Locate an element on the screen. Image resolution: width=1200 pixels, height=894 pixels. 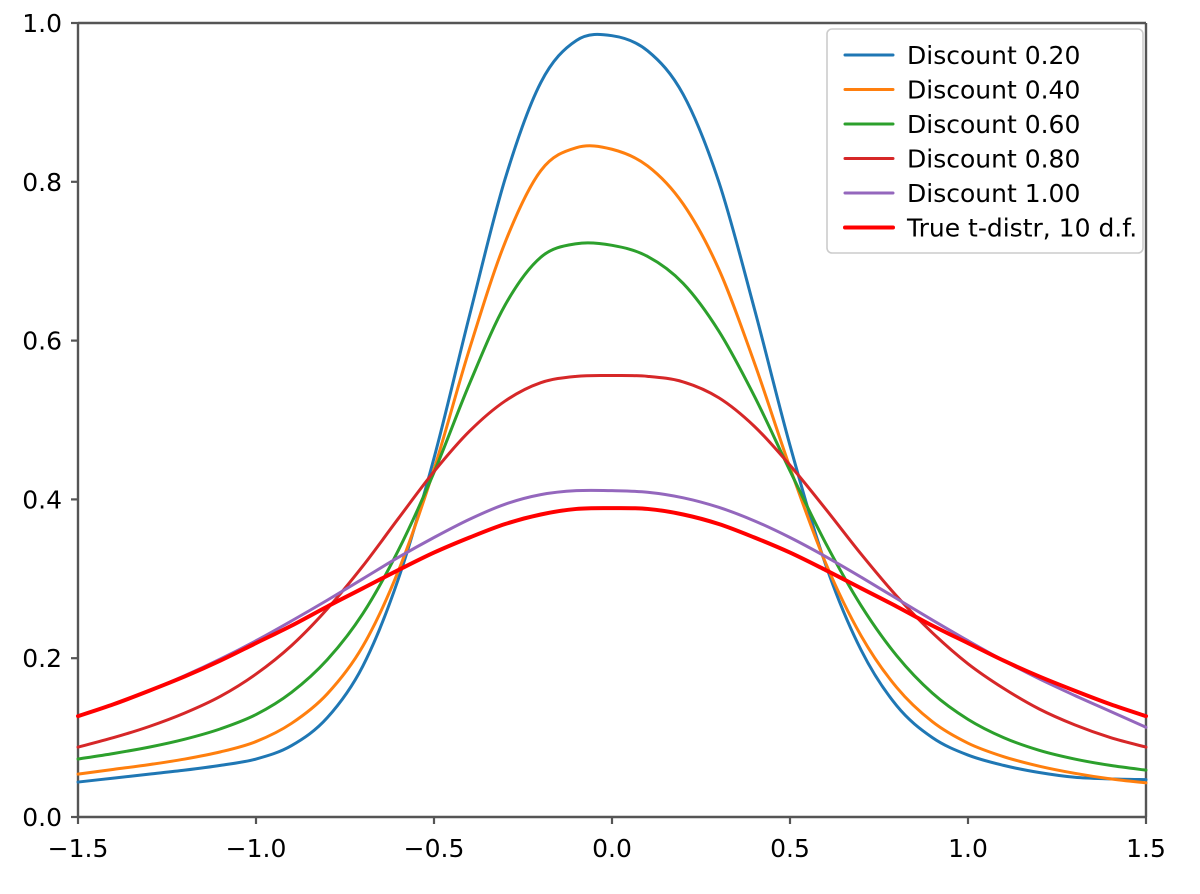
x-axis-ticks: −1.5 −1.0 −0.5 0.0 0.5 1.0 1.5 is located at coordinates (607, 840).